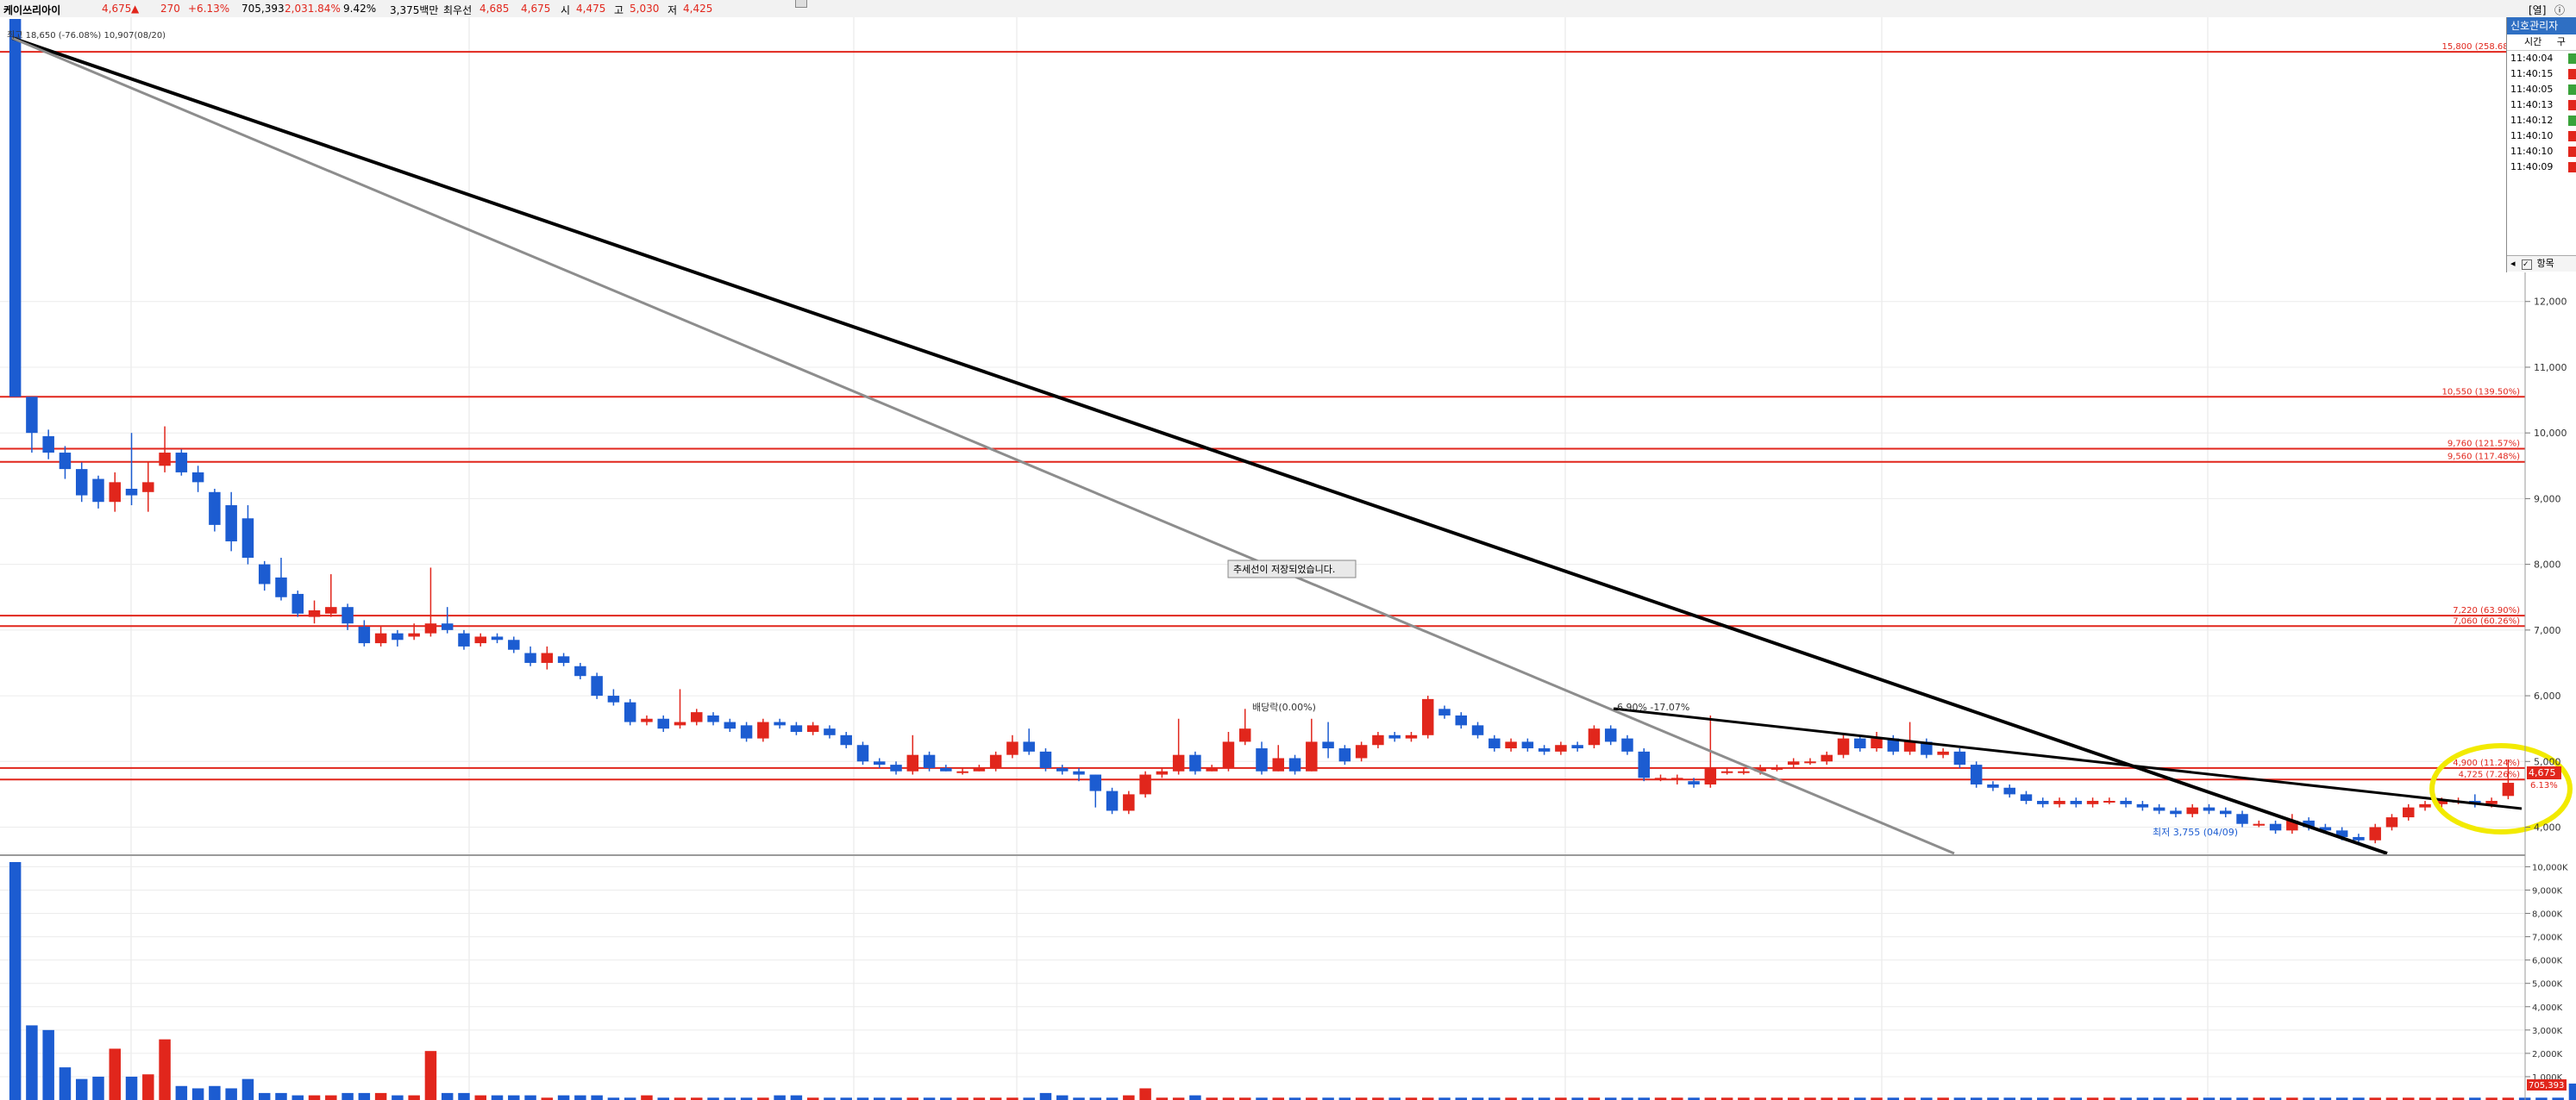 This screenshot has width=2576, height=1100. What do you see at coordinates (2547, 1054) in the screenshot?
I see `volume-tick-label: 2,000K` at bounding box center [2547, 1054].